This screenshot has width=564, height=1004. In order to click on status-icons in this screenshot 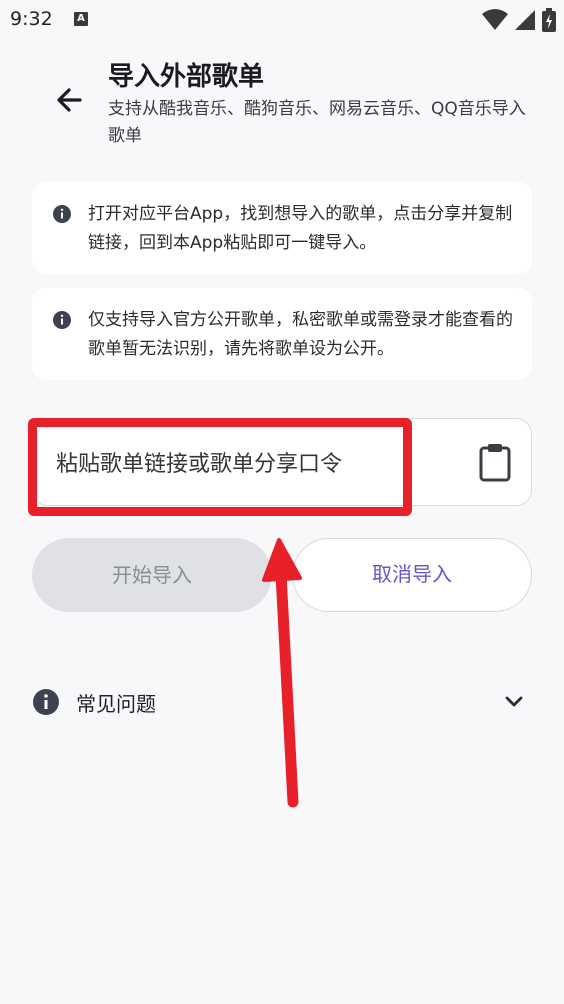, I will do `click(519, 20)`.